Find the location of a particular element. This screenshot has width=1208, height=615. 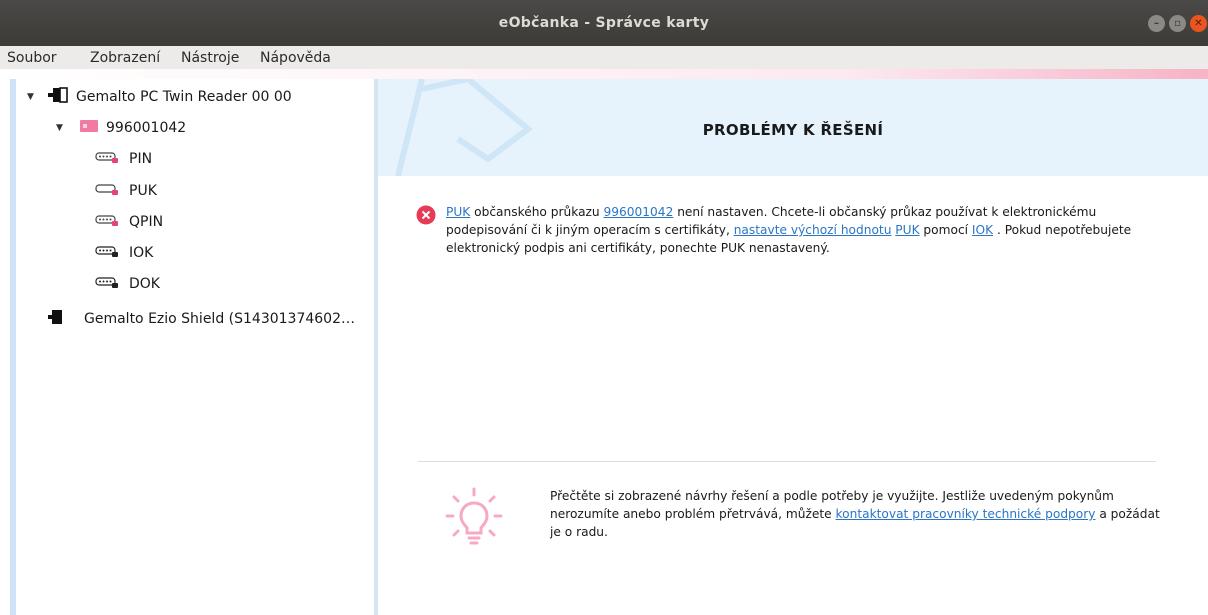

error-icon is located at coordinates (426, 217).